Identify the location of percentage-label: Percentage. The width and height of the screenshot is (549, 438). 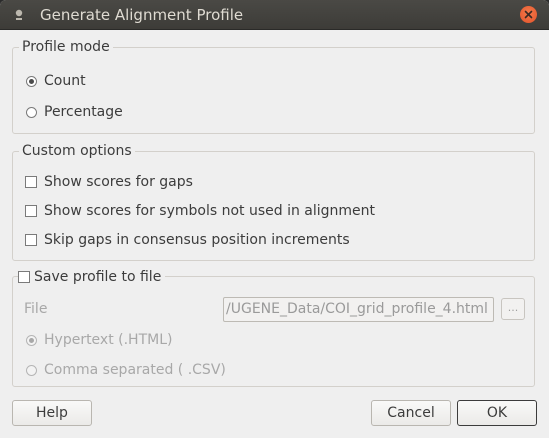
(83, 112).